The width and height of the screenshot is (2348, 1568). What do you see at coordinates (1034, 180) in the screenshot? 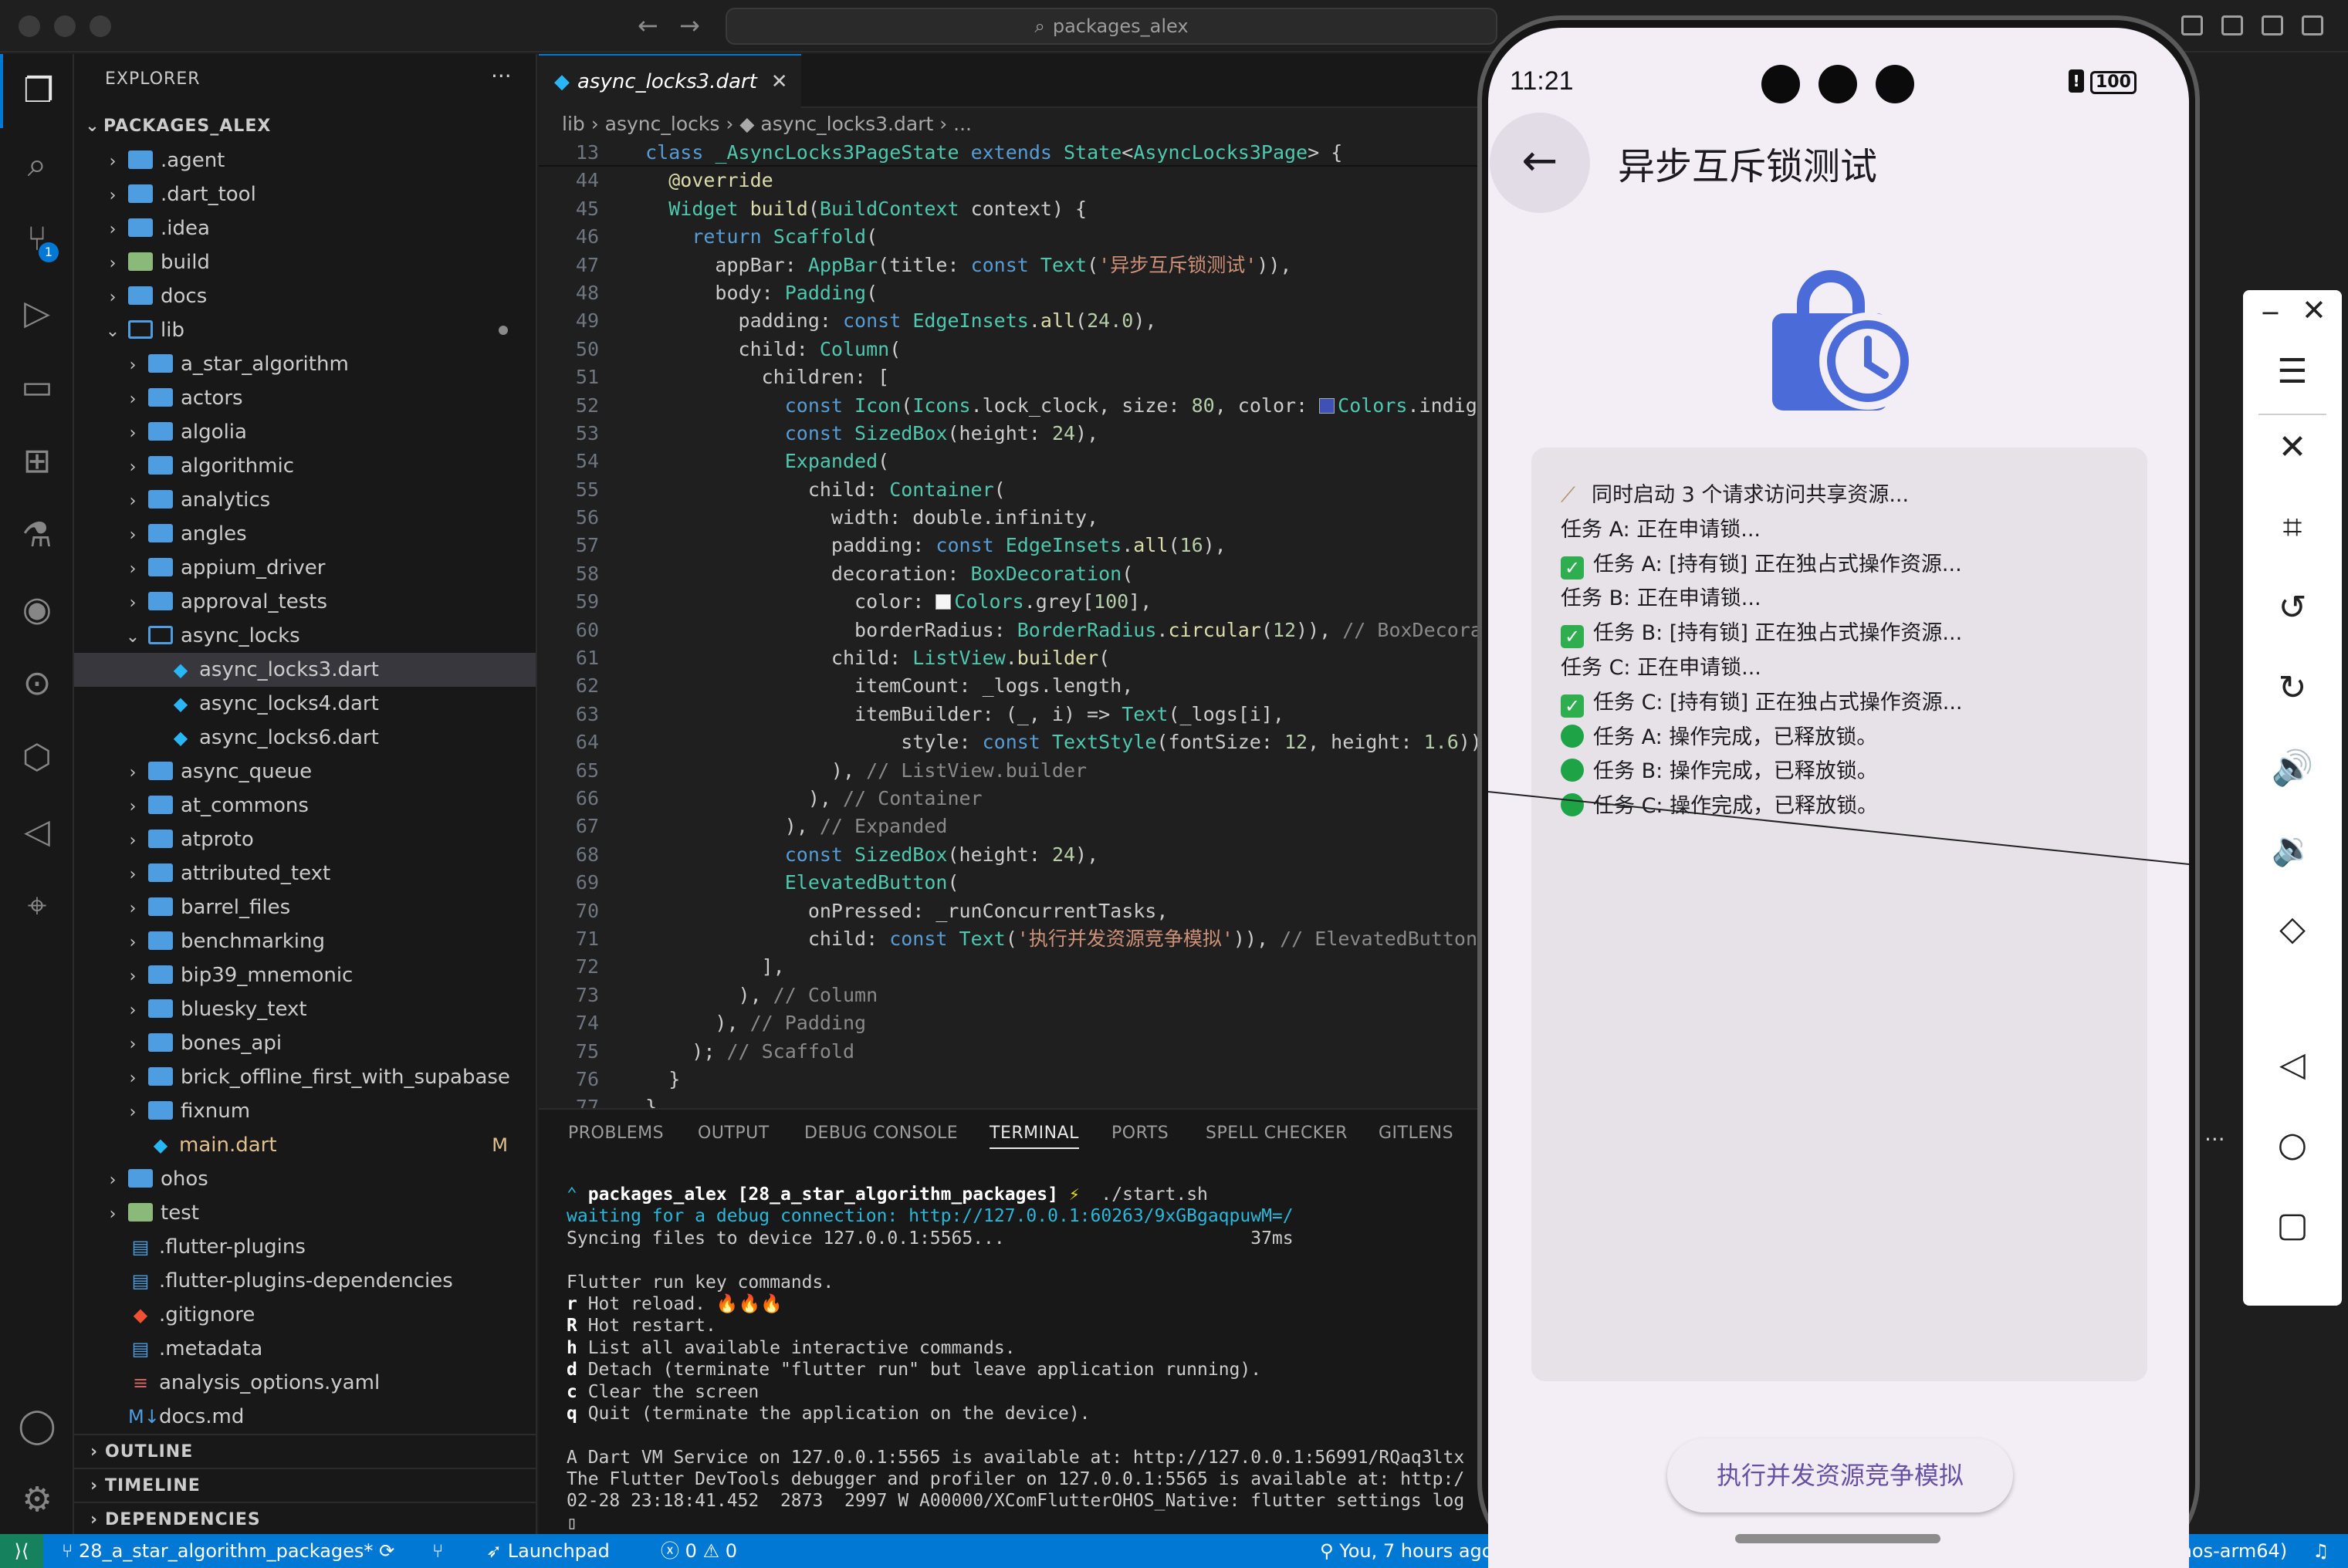
I see `code-line: 44 @override` at bounding box center [1034, 180].